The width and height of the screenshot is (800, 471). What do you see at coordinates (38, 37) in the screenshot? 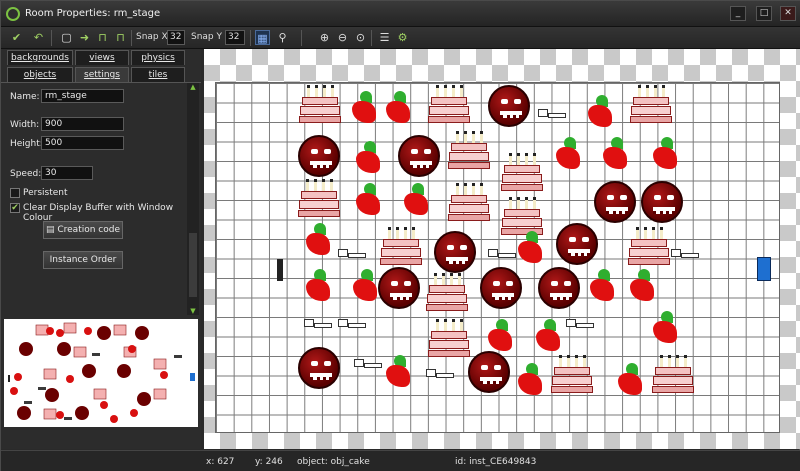
I see `undo-icon: ↶` at bounding box center [38, 37].